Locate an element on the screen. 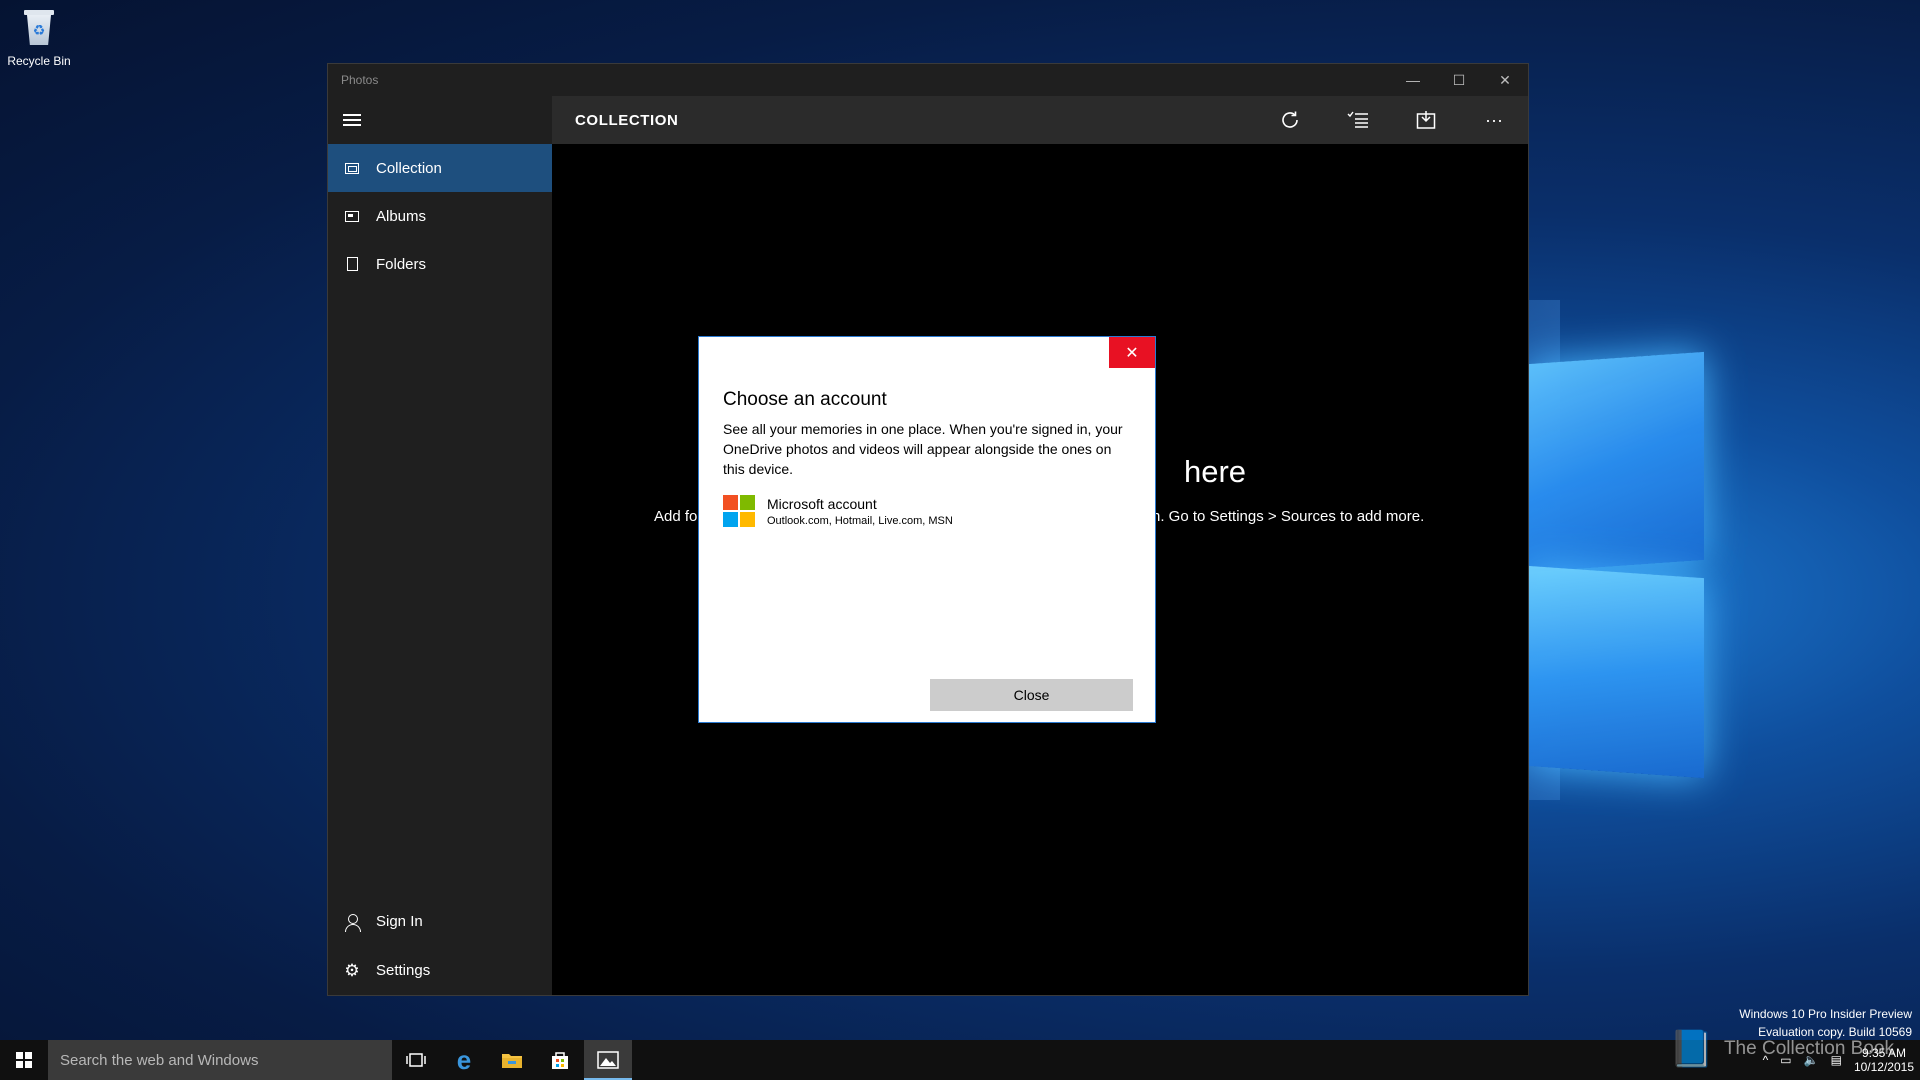 The image size is (1920, 1080). recycle-bin: ♻ Recycle Bin is located at coordinates (39, 37).